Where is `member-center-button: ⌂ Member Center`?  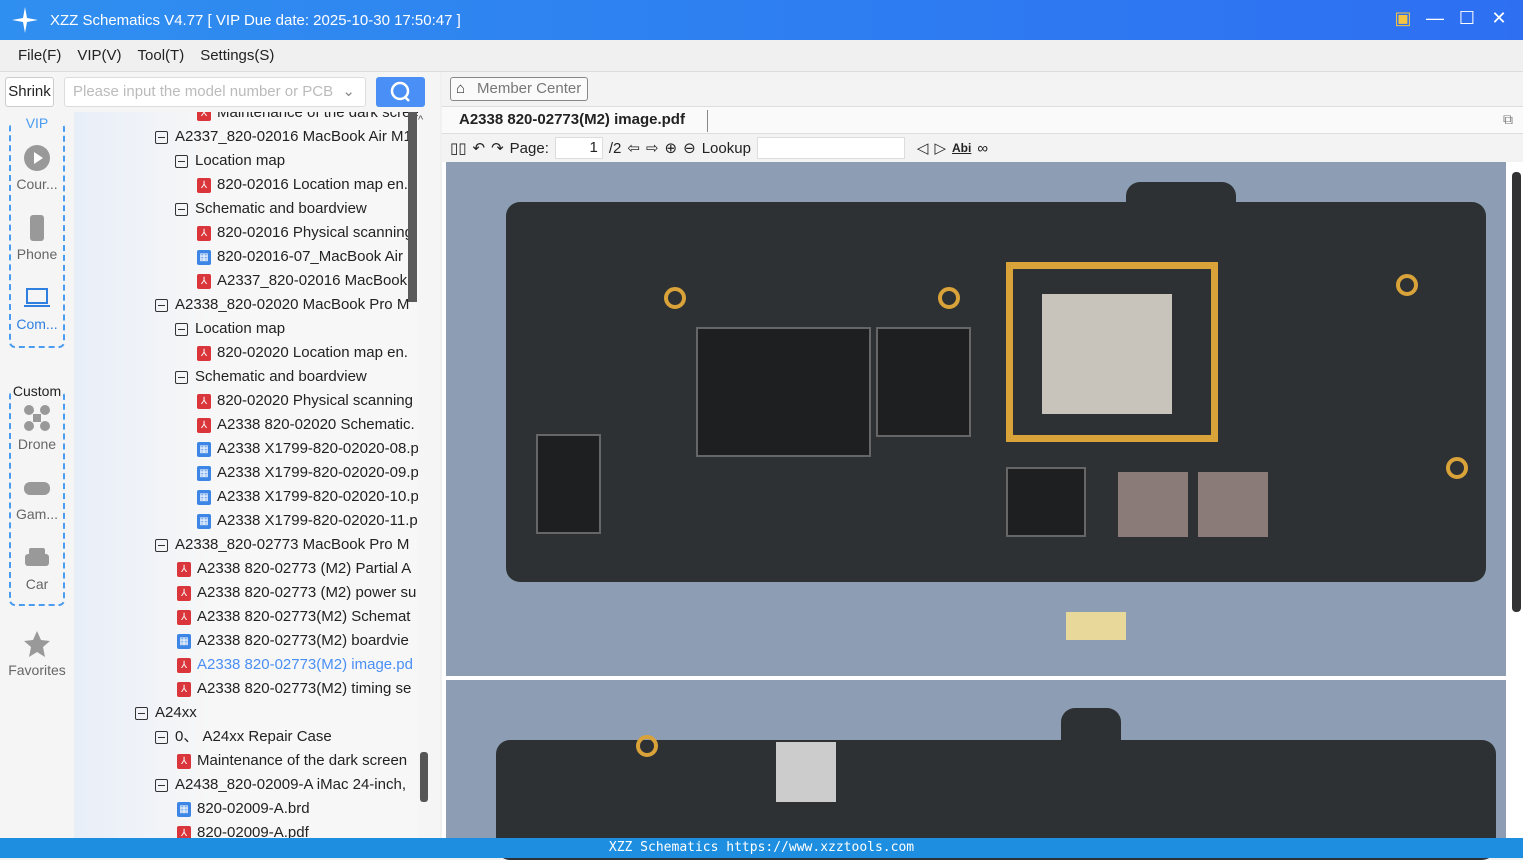 member-center-button: ⌂ Member Center is located at coordinates (519, 89).